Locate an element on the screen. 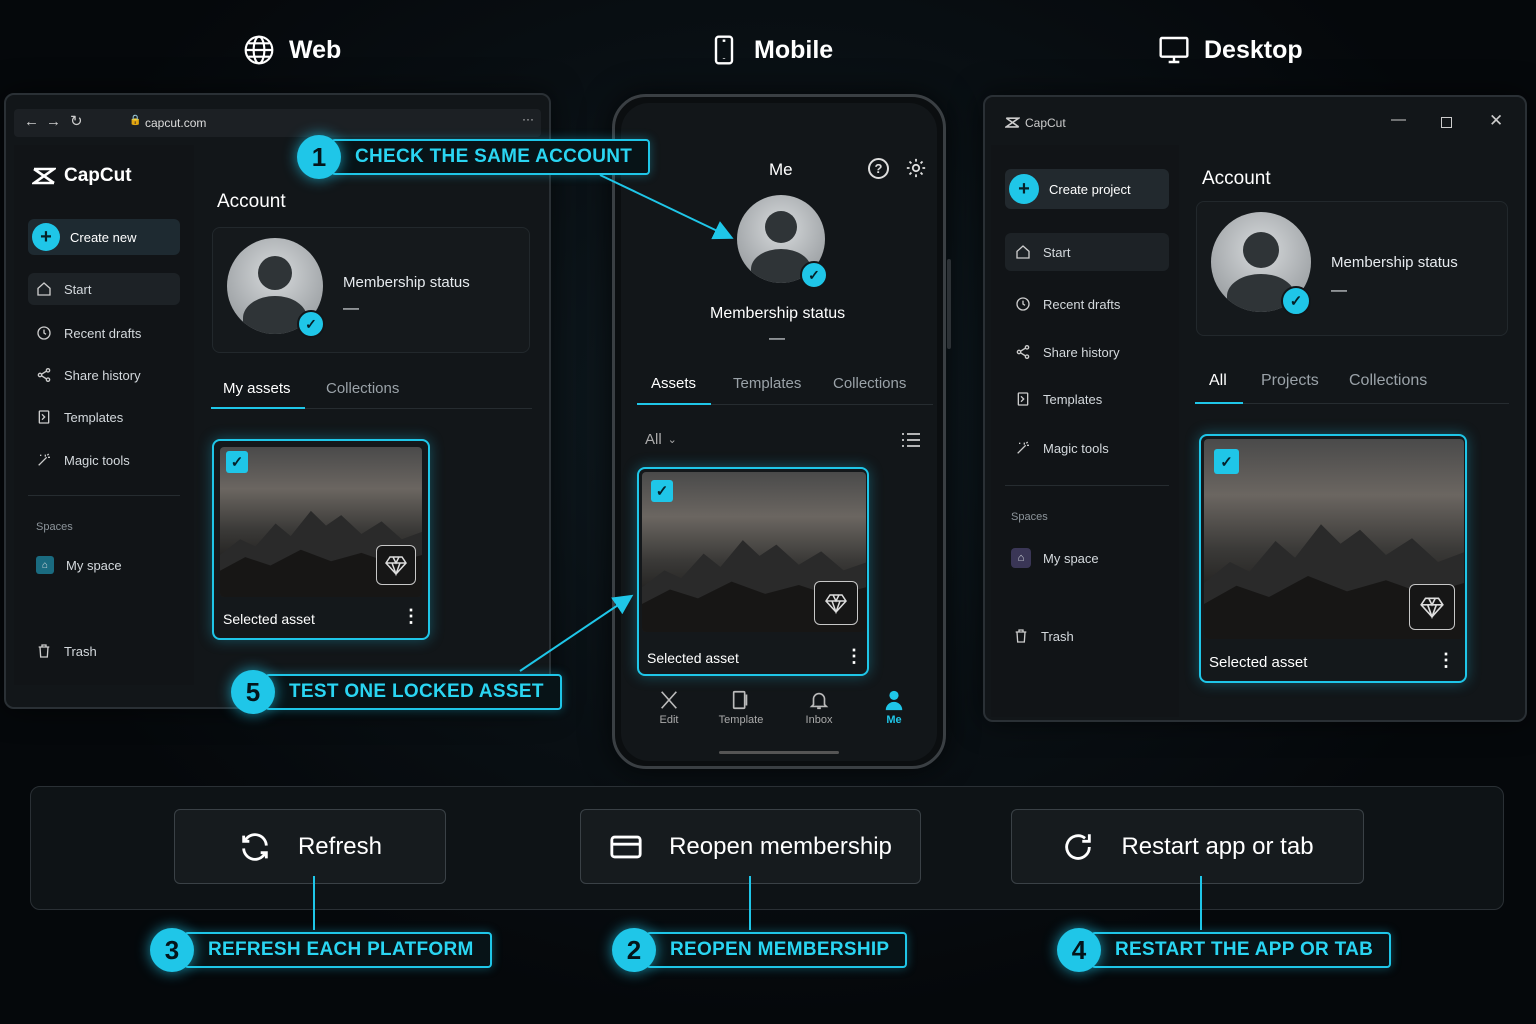  reopen-membership-button: Reopen membership is located at coordinates (750, 846).